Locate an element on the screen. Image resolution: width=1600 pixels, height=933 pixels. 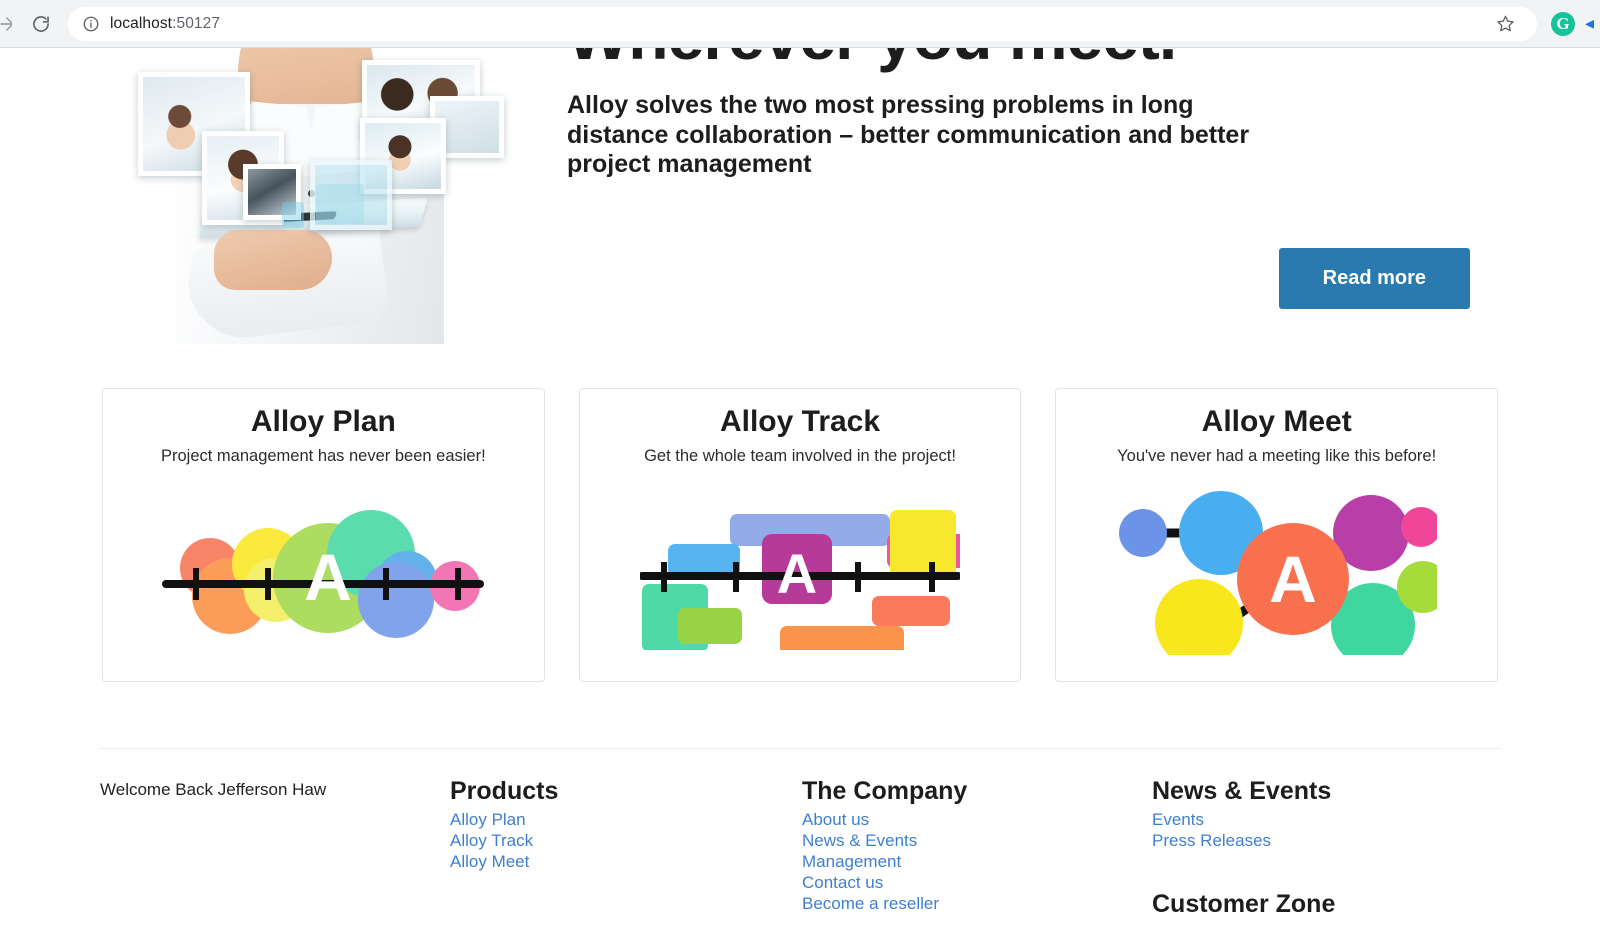
address-bar: localhost:50127 is located at coordinates (802, 23).